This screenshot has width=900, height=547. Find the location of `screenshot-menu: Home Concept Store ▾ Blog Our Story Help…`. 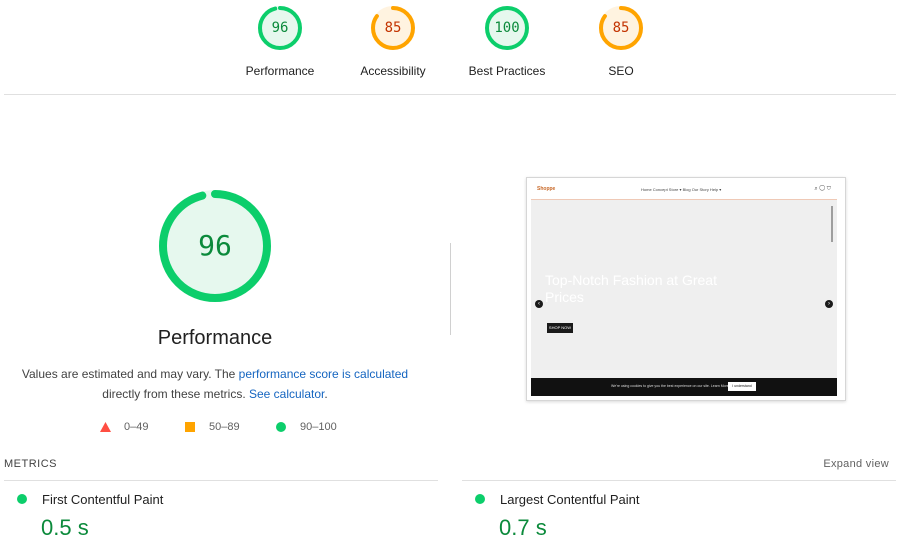

screenshot-menu: Home Concept Store ▾ Blog Our Story Help… is located at coordinates (681, 189).